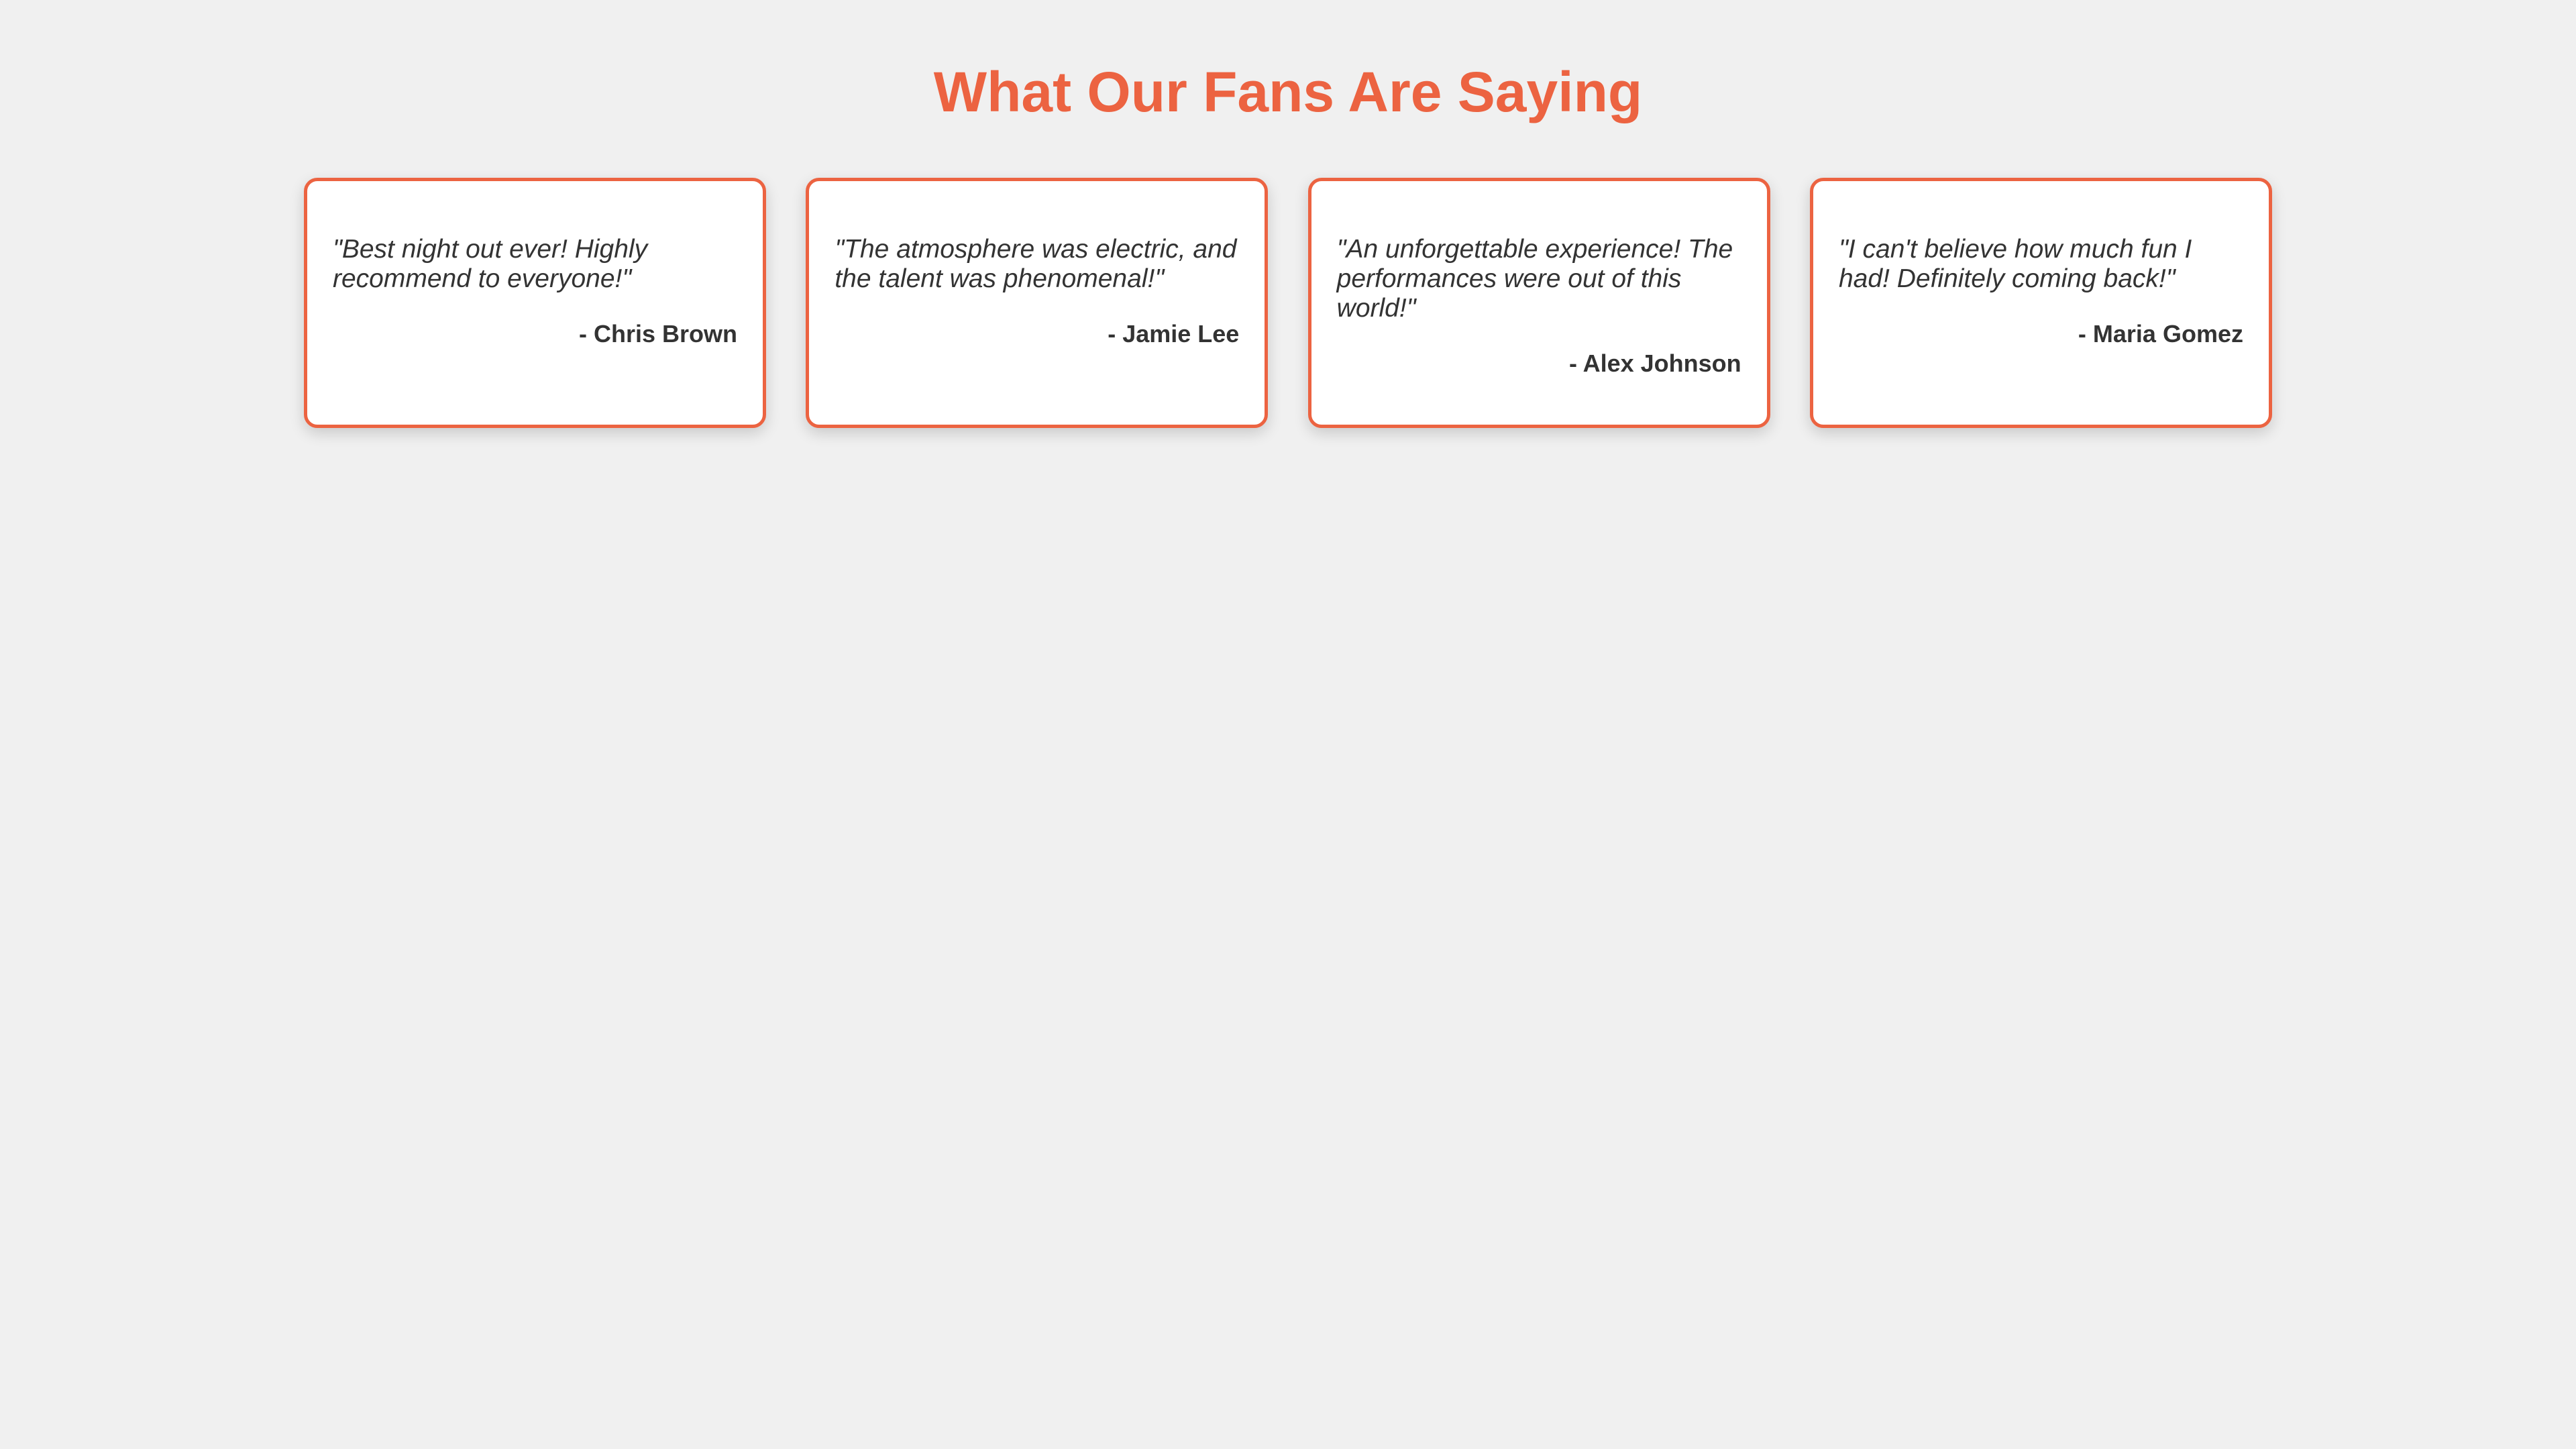 Image resolution: width=2576 pixels, height=1449 pixels. I want to click on testimonial-author: - Chris Brown, so click(657, 333).